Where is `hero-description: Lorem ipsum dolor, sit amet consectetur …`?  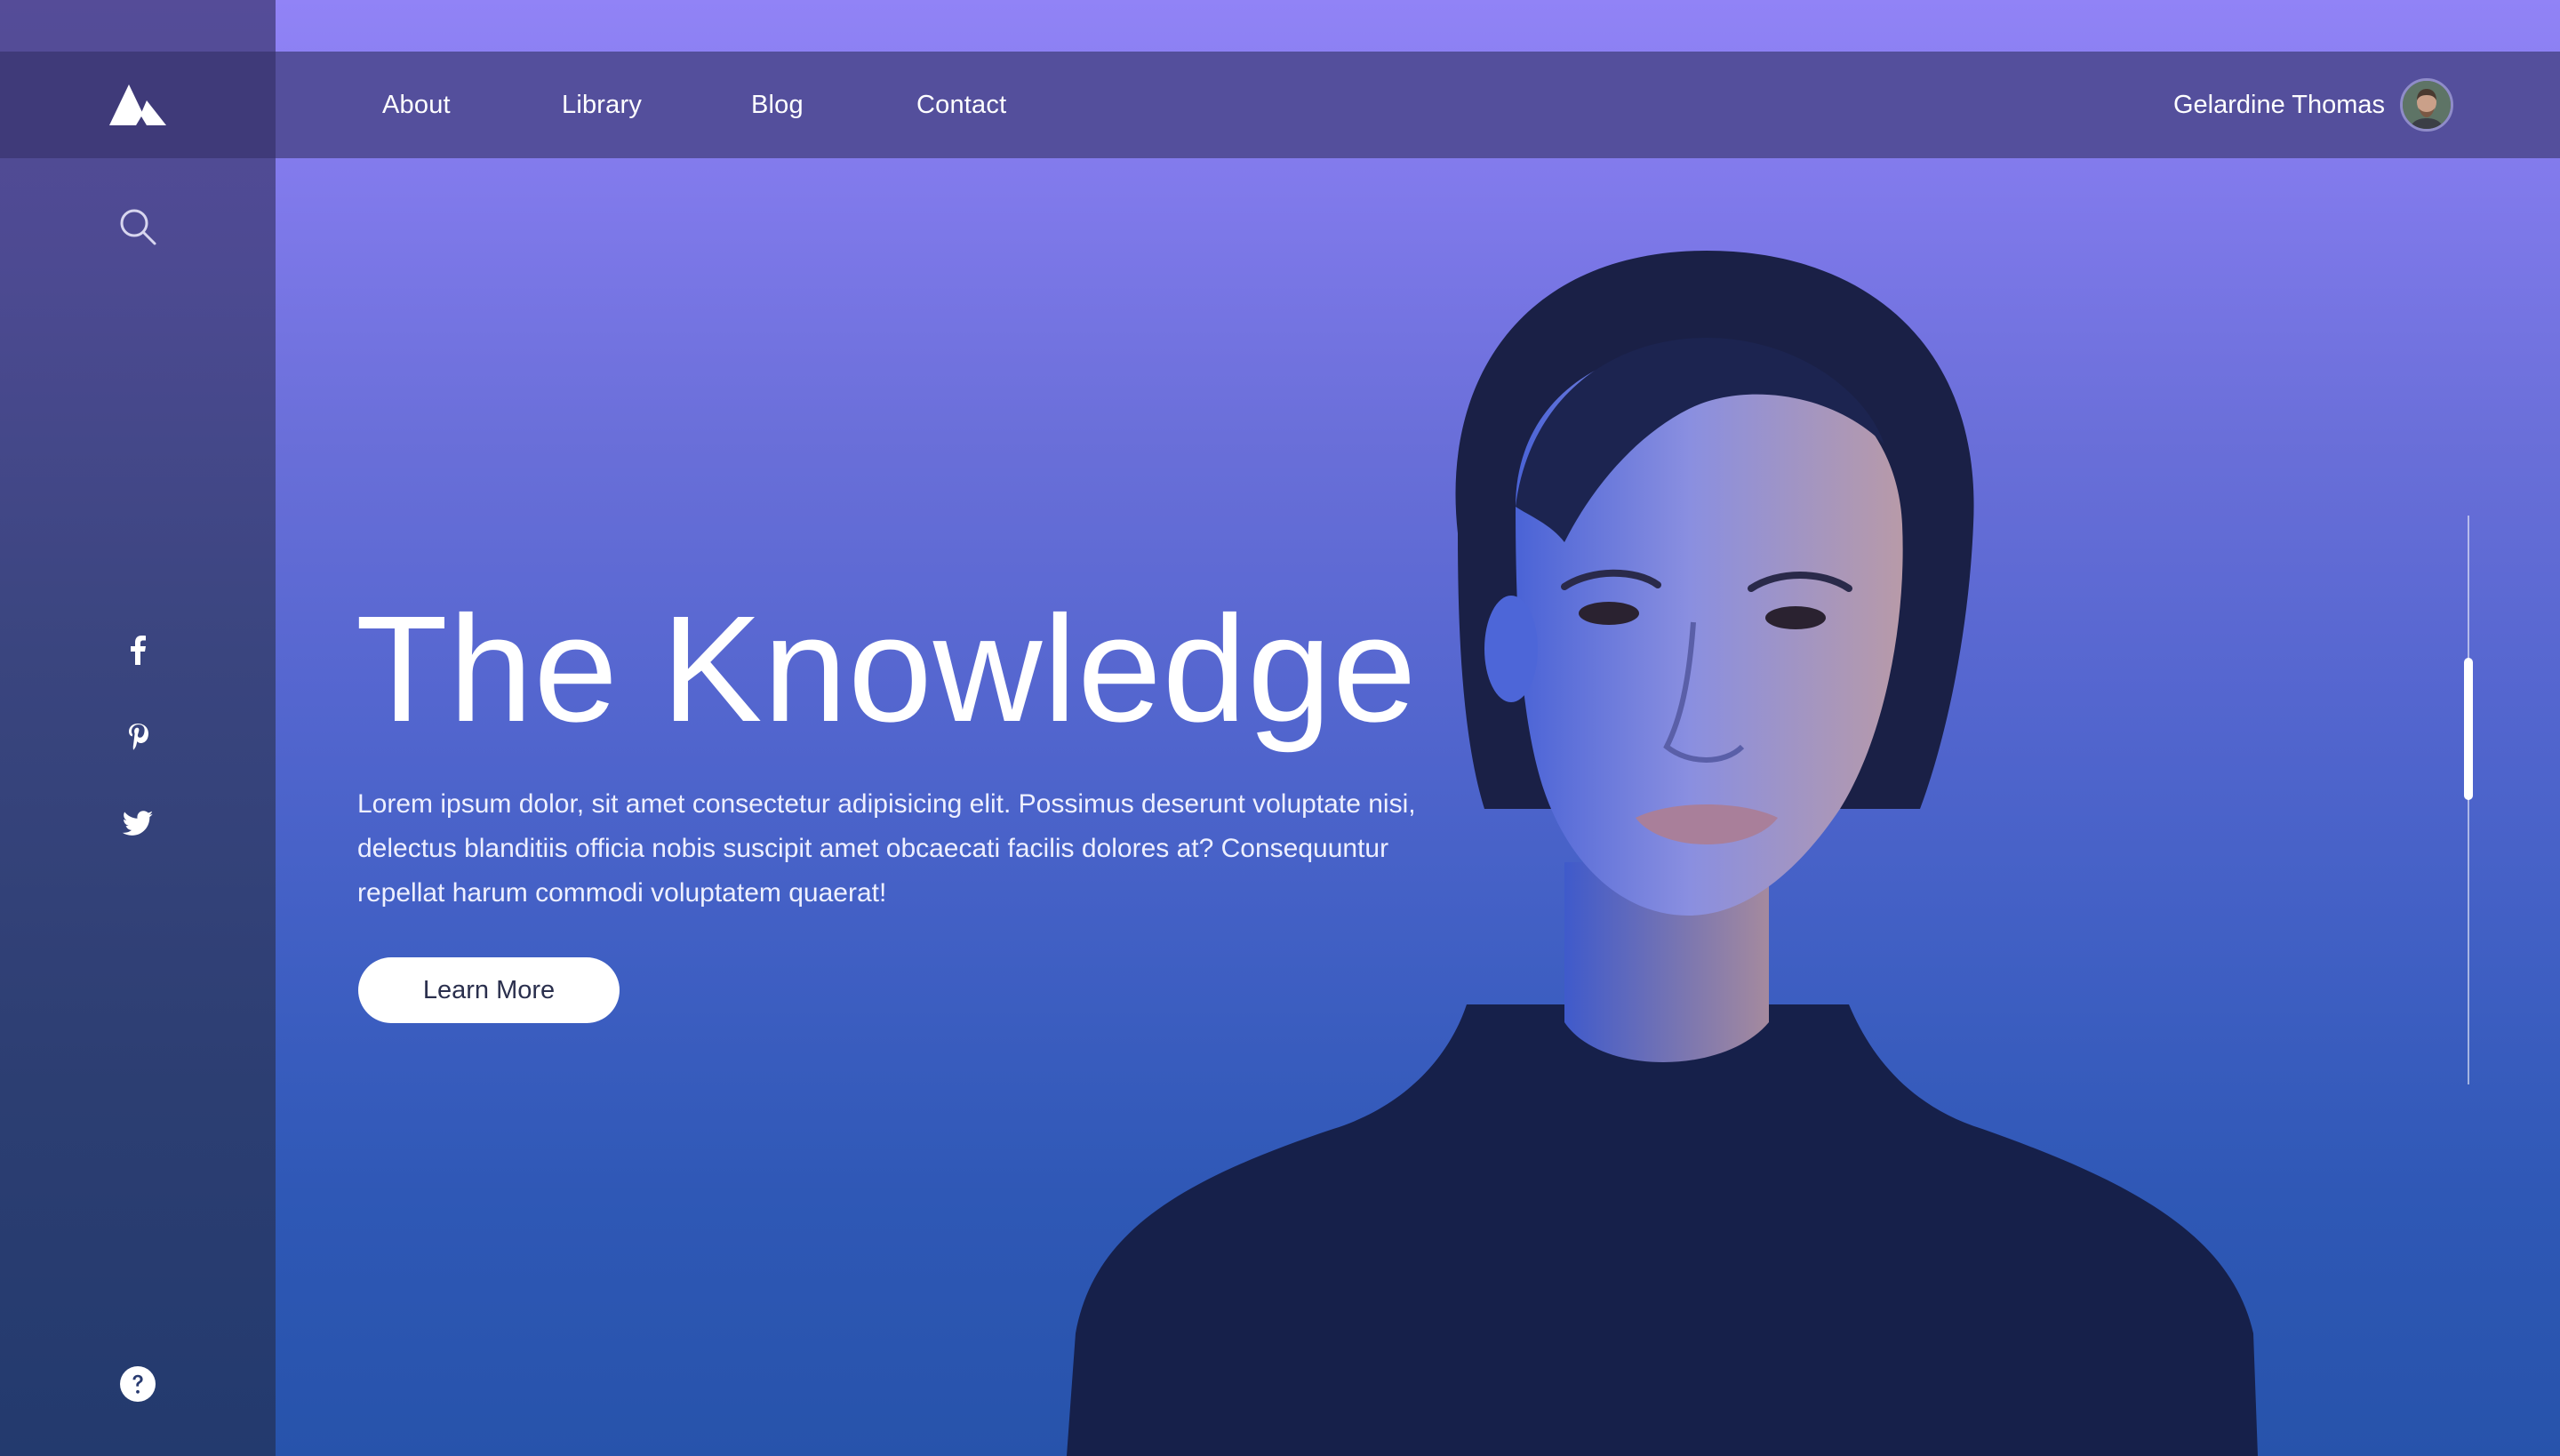 hero-description: Lorem ipsum dolor, sit amet consectetur … is located at coordinates (886, 848).